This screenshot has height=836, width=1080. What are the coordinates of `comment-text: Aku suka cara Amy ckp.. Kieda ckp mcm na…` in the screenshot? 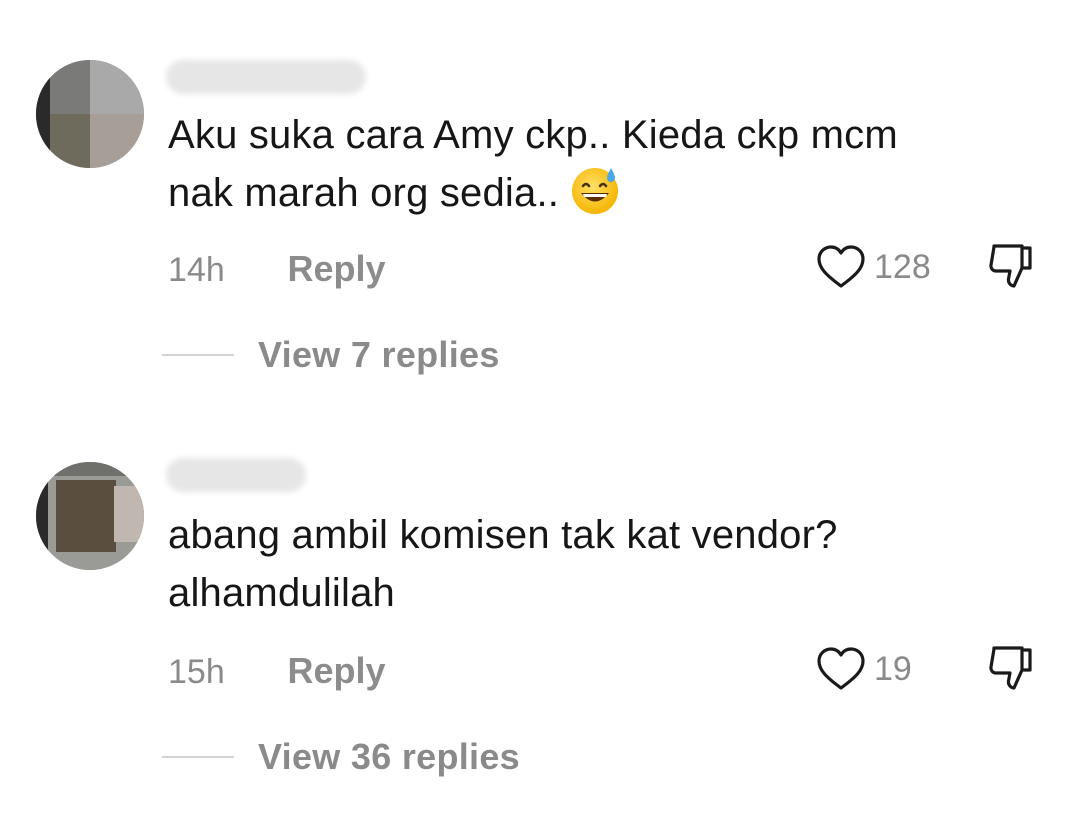 It's located at (598, 164).